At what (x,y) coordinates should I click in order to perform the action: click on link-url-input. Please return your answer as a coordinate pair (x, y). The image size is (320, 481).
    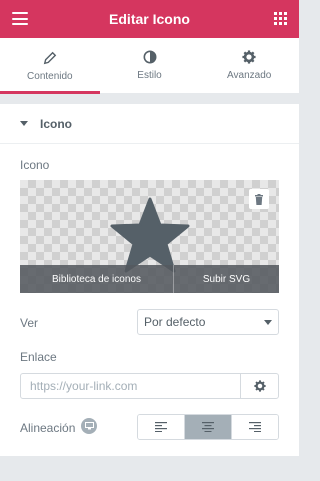
    Looking at the image, I should click on (130, 386).